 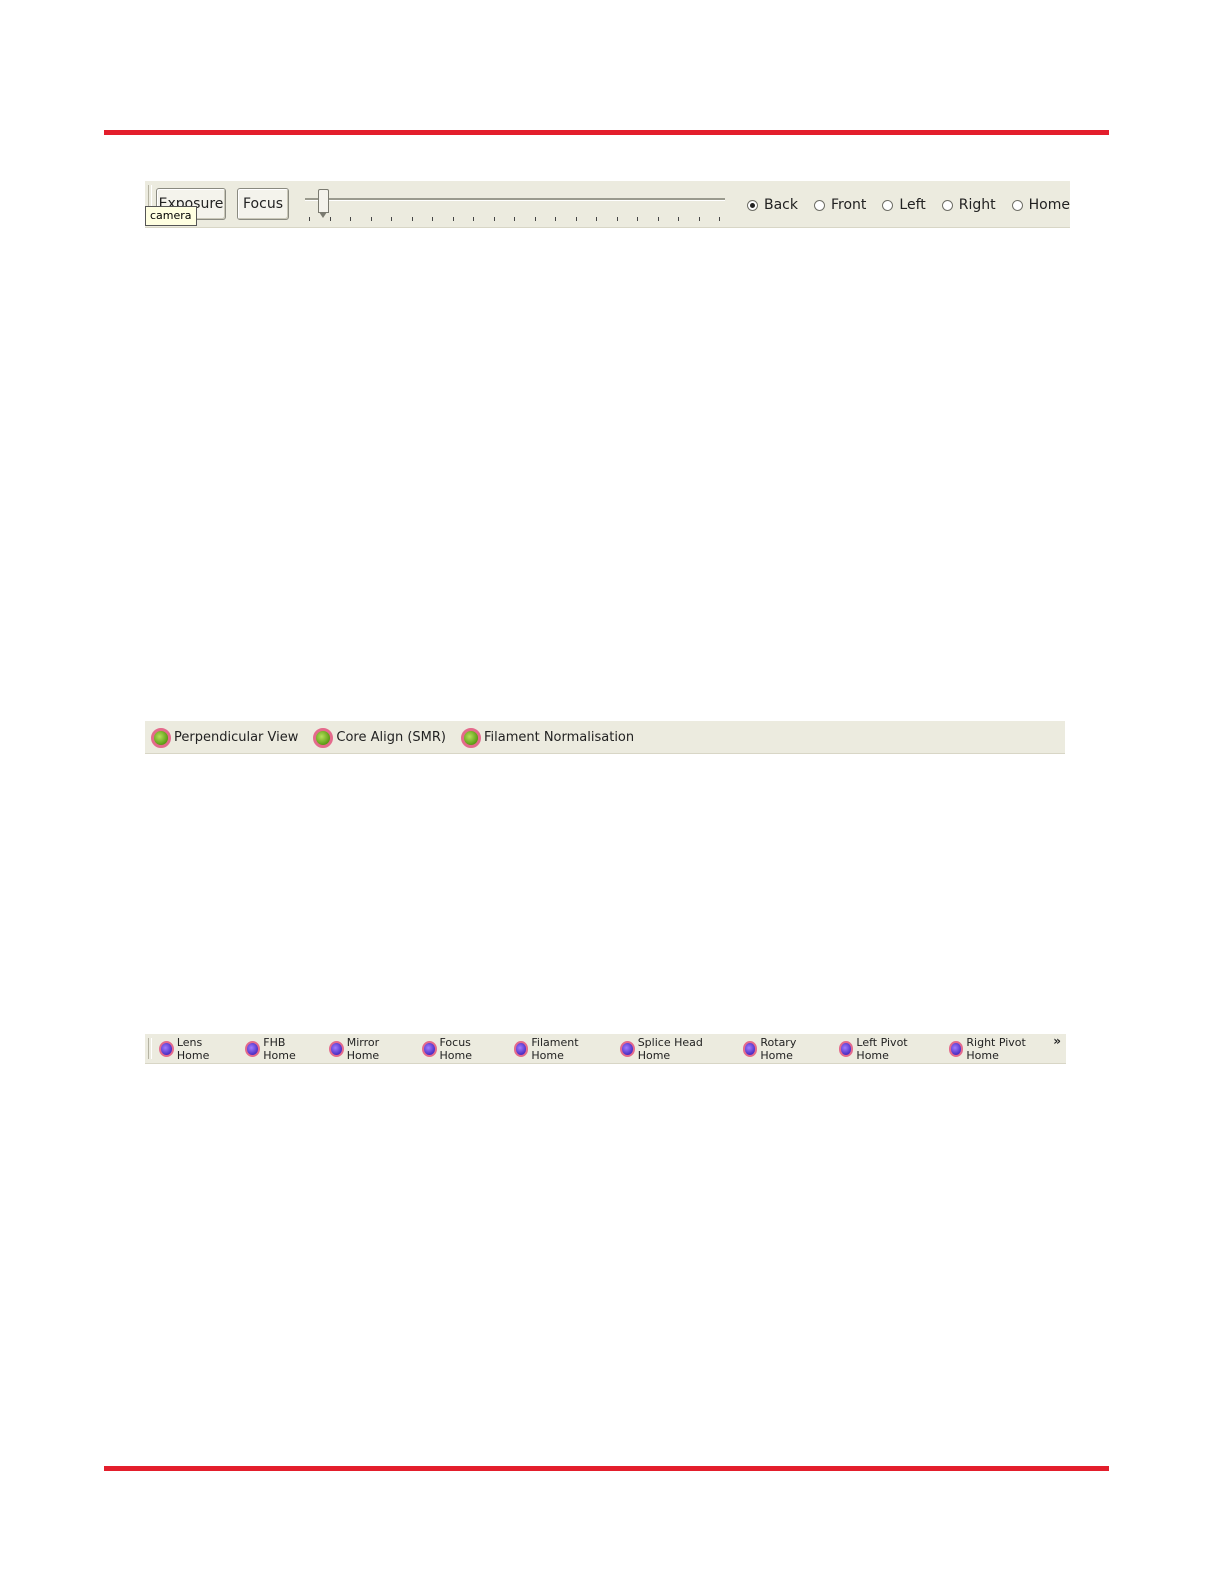 I want to click on toolbar-overflow-chevron-icon: », so click(x=1057, y=1041).